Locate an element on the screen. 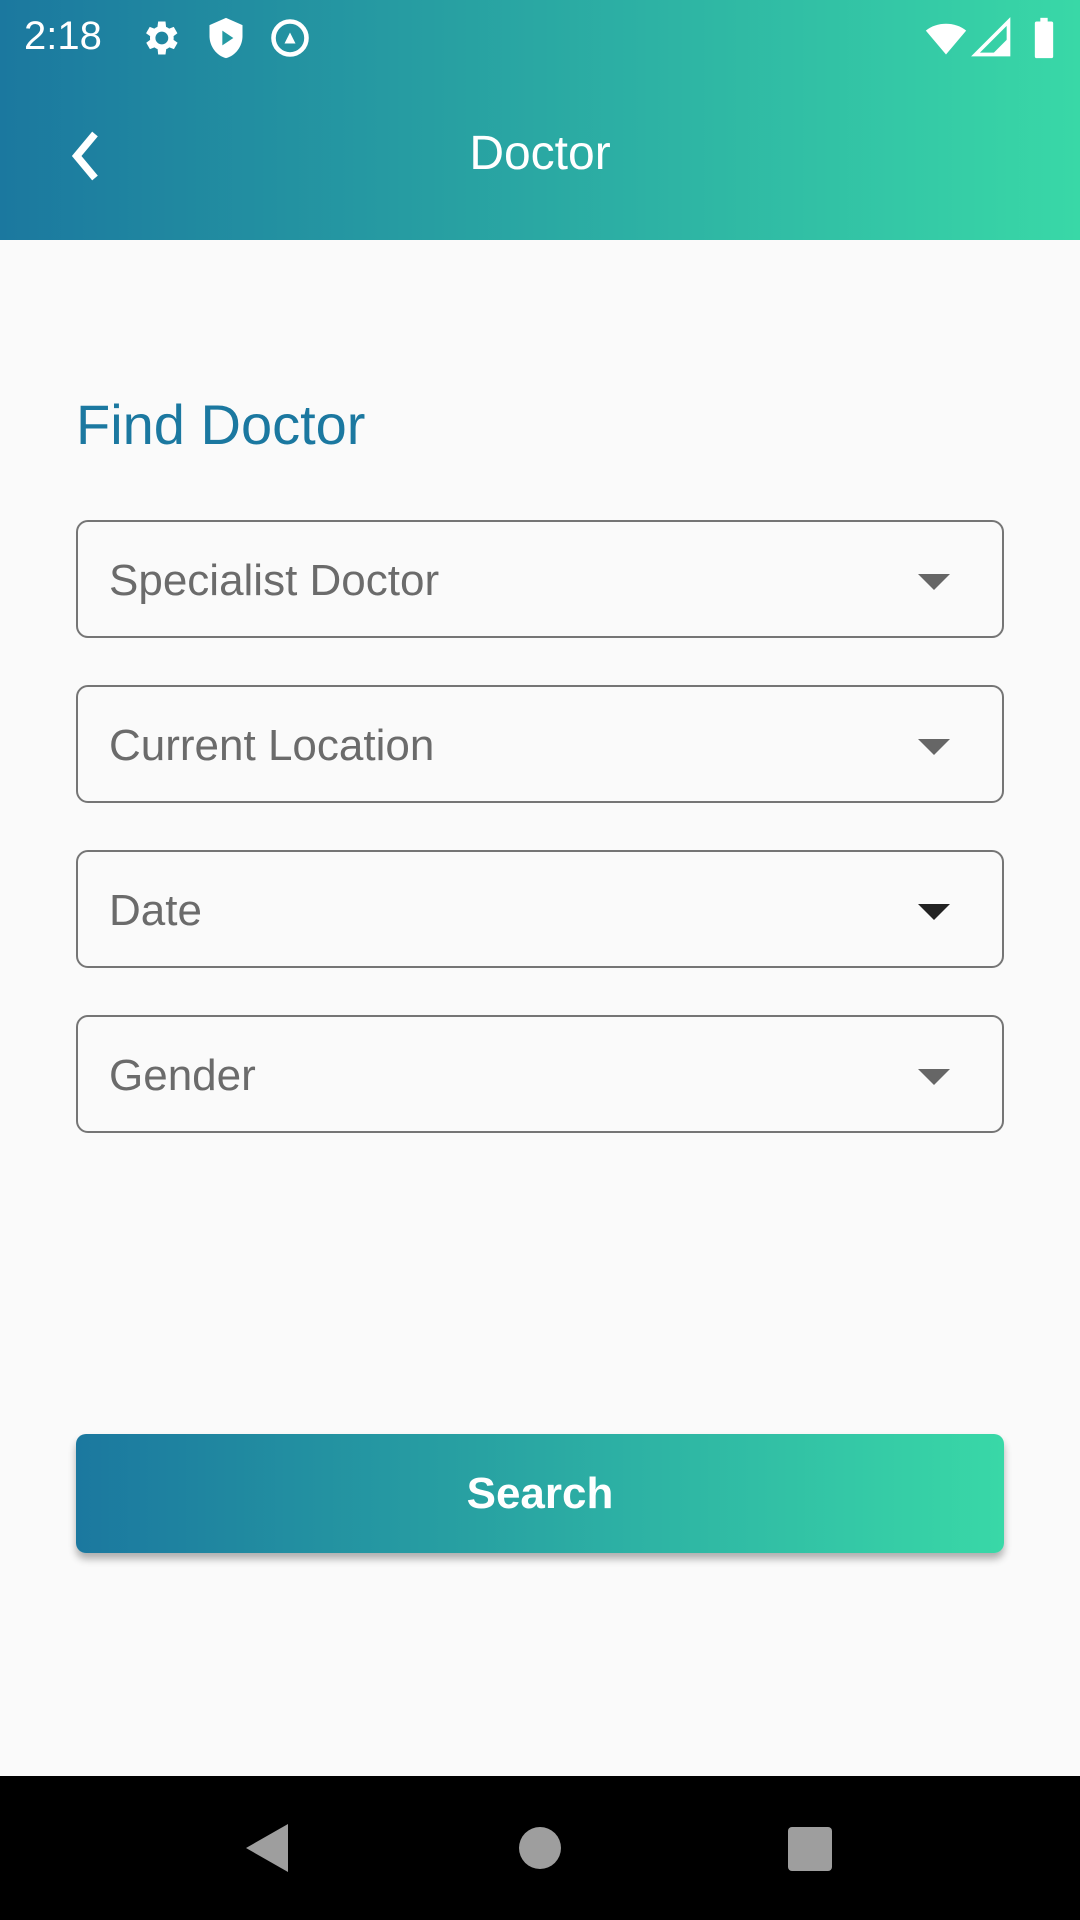  nav-home-icon is located at coordinates (540, 1848).